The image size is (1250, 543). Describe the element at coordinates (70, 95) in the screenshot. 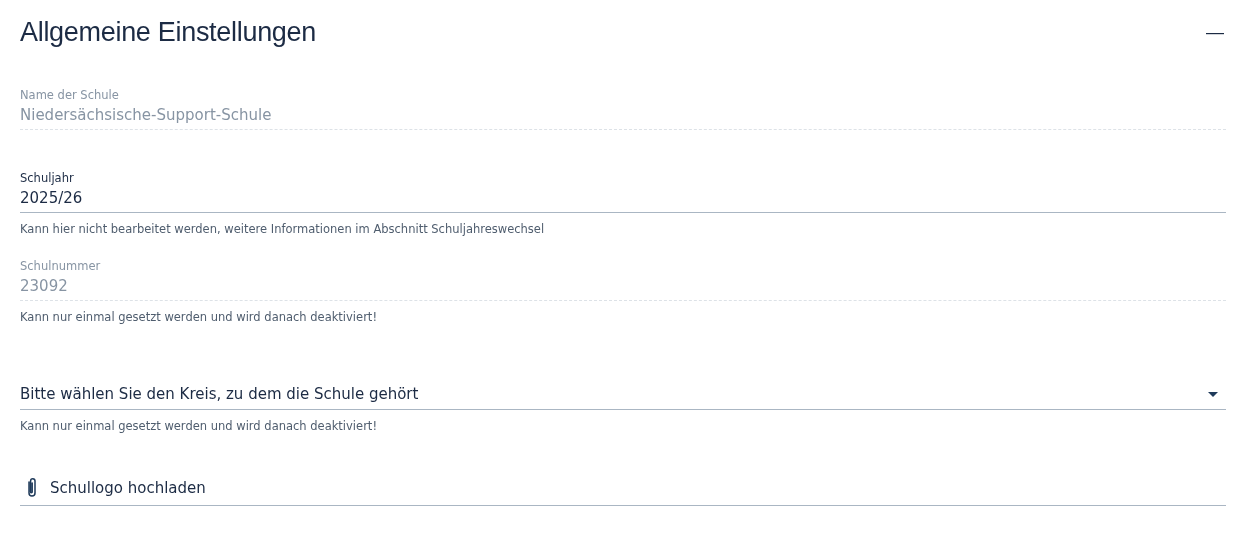

I see `field-label: Name der Schule` at that location.